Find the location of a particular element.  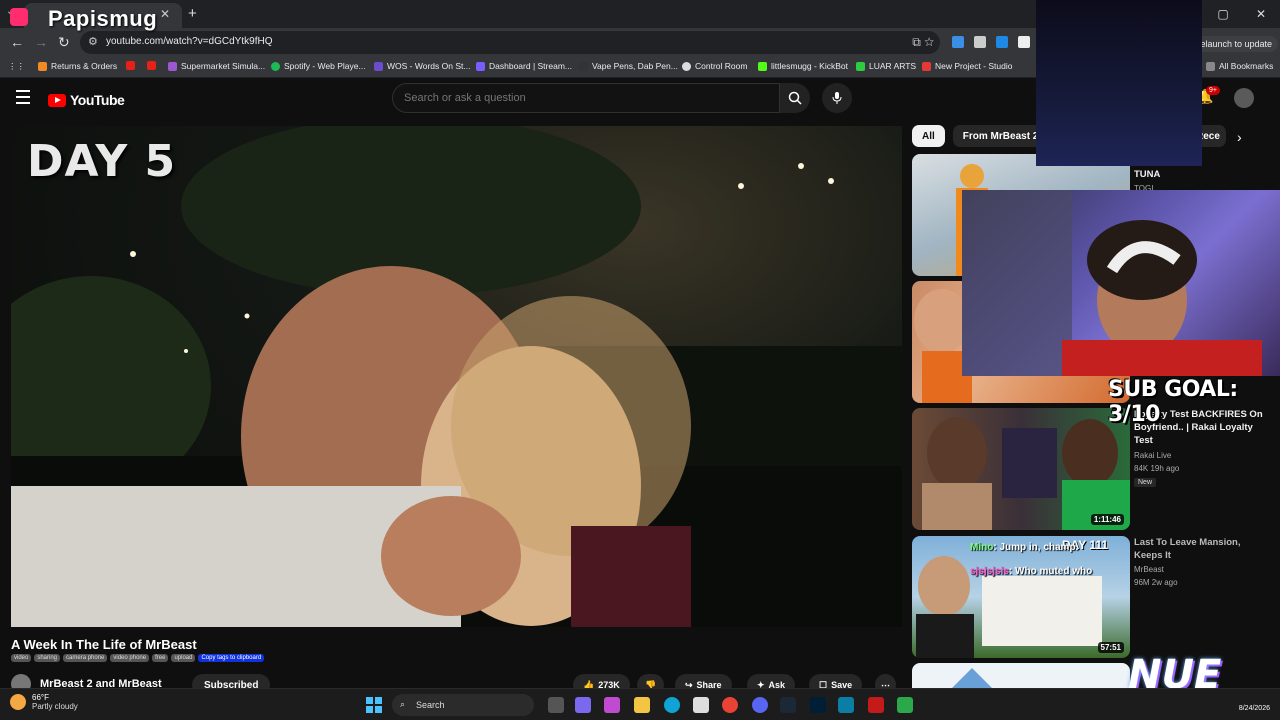

taskbar-search: ⌕ Search is located at coordinates (463, 705).